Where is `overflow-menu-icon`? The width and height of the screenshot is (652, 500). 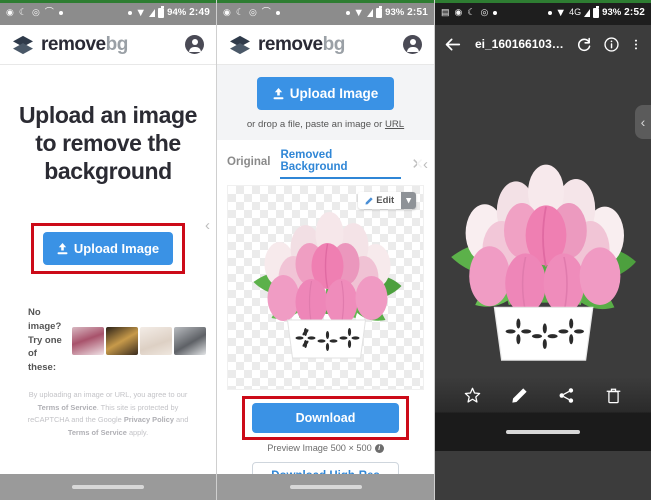 overflow-menu-icon is located at coordinates (636, 44).